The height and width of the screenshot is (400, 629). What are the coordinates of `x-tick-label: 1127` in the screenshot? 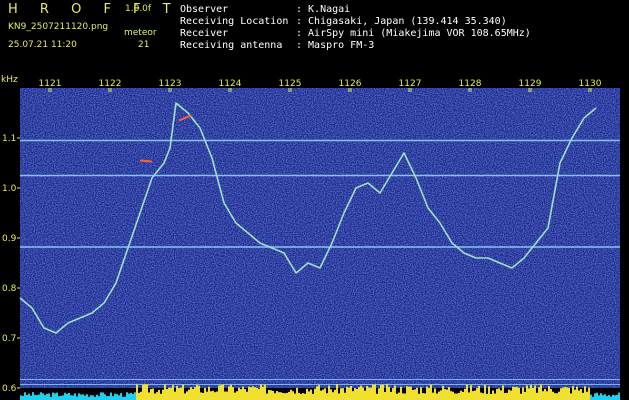 It's located at (410, 84).